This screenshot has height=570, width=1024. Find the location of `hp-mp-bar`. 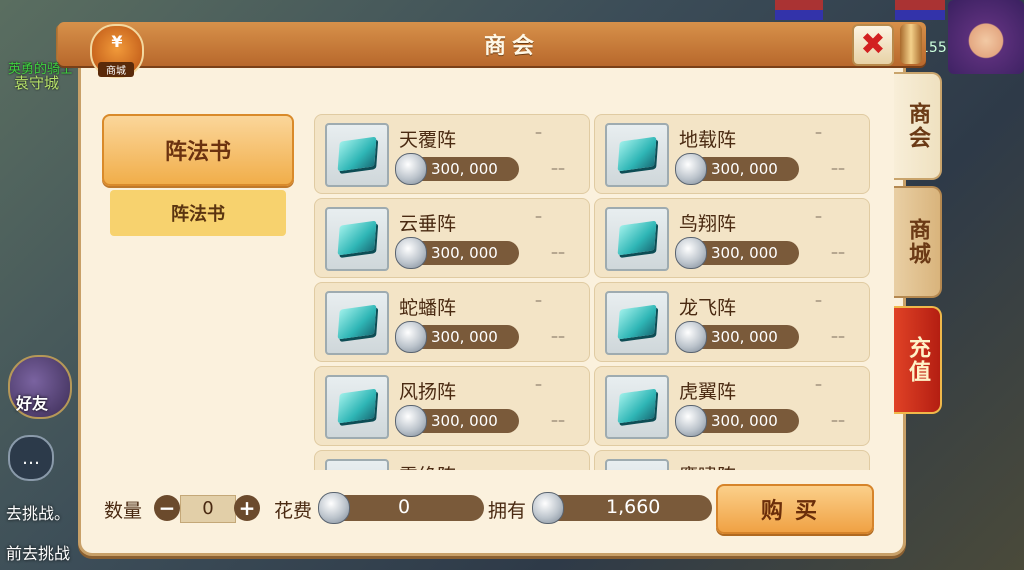

hp-mp-bar is located at coordinates (799, 10).